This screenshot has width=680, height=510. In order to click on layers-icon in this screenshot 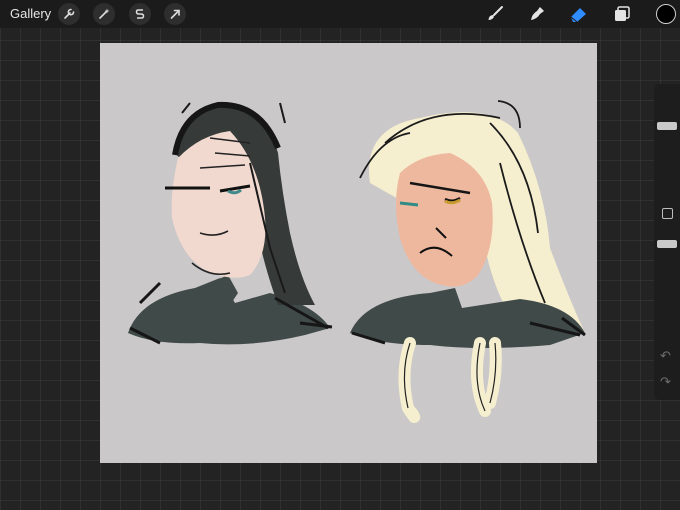, I will do `click(622, 14)`.